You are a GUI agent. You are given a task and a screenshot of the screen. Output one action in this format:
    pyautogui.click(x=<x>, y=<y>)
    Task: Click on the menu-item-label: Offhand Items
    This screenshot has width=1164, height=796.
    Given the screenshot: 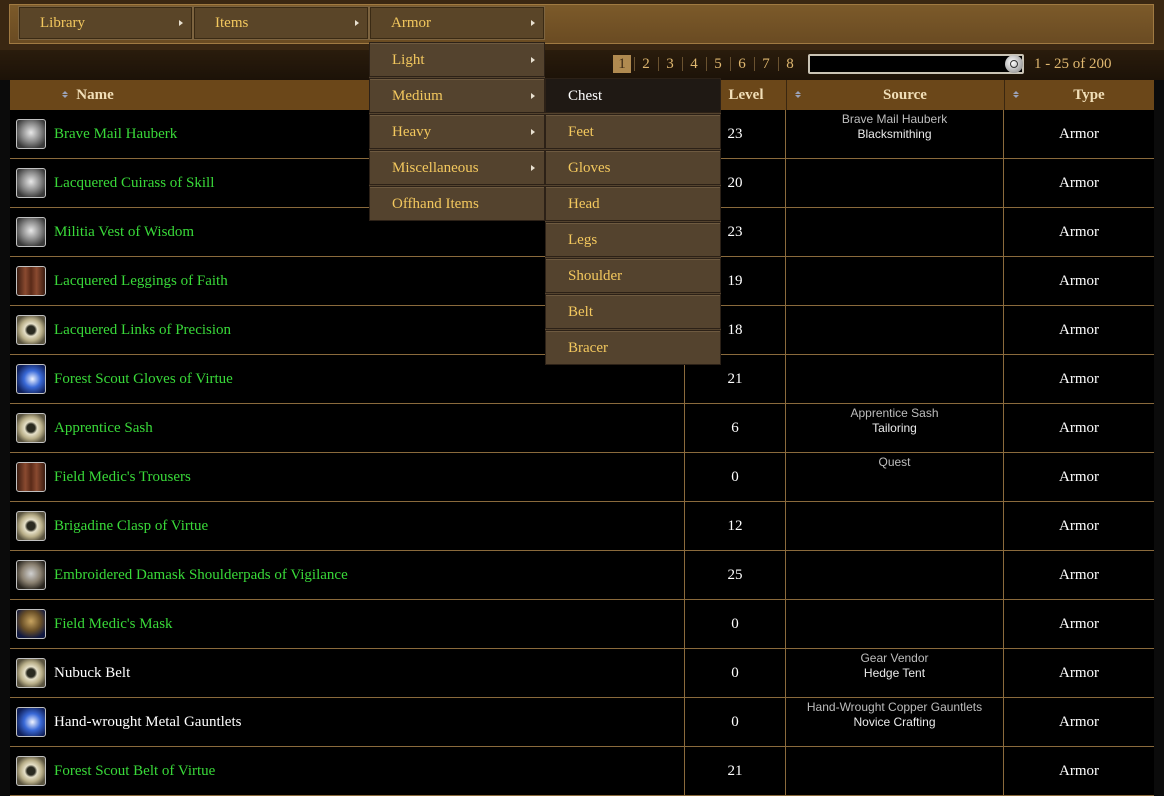 What is the action you would take?
    pyautogui.click(x=435, y=204)
    